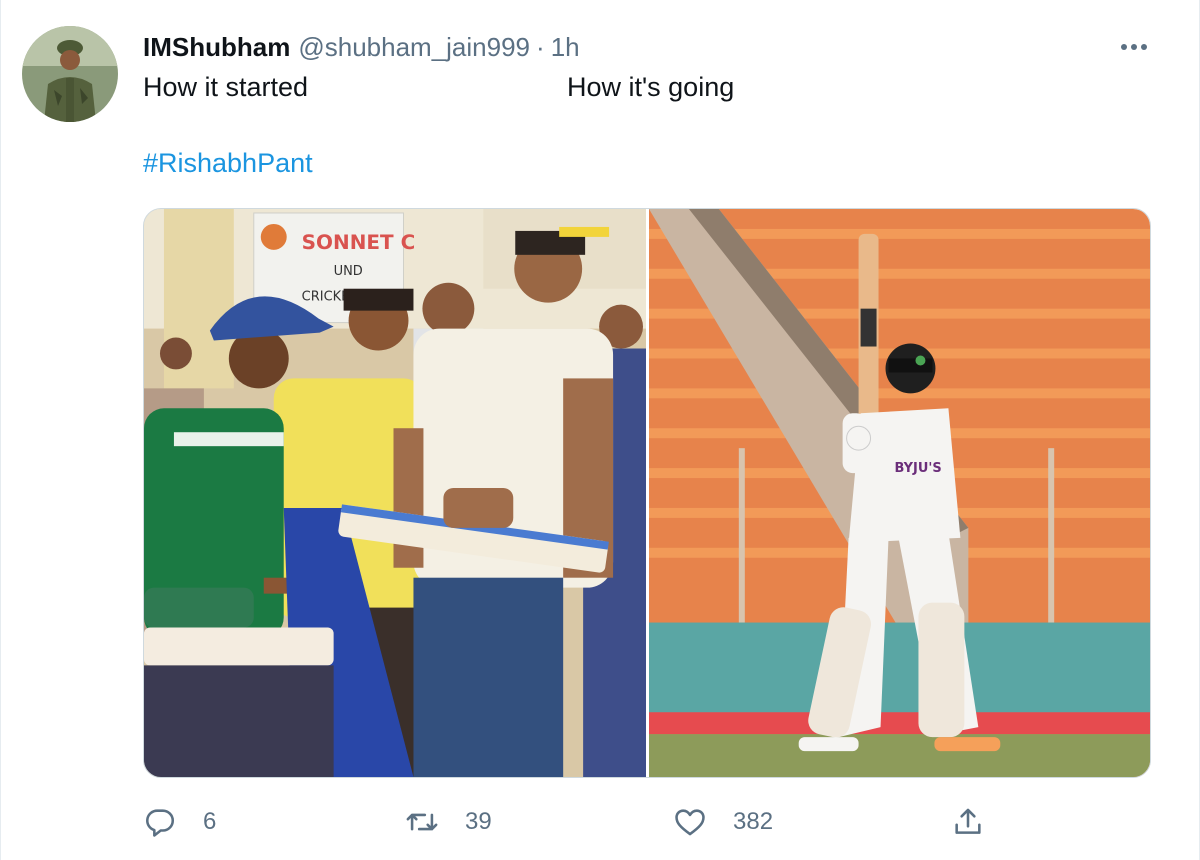  Describe the element at coordinates (565, 47) in the screenshot. I see `tweet-time: 1h` at that location.